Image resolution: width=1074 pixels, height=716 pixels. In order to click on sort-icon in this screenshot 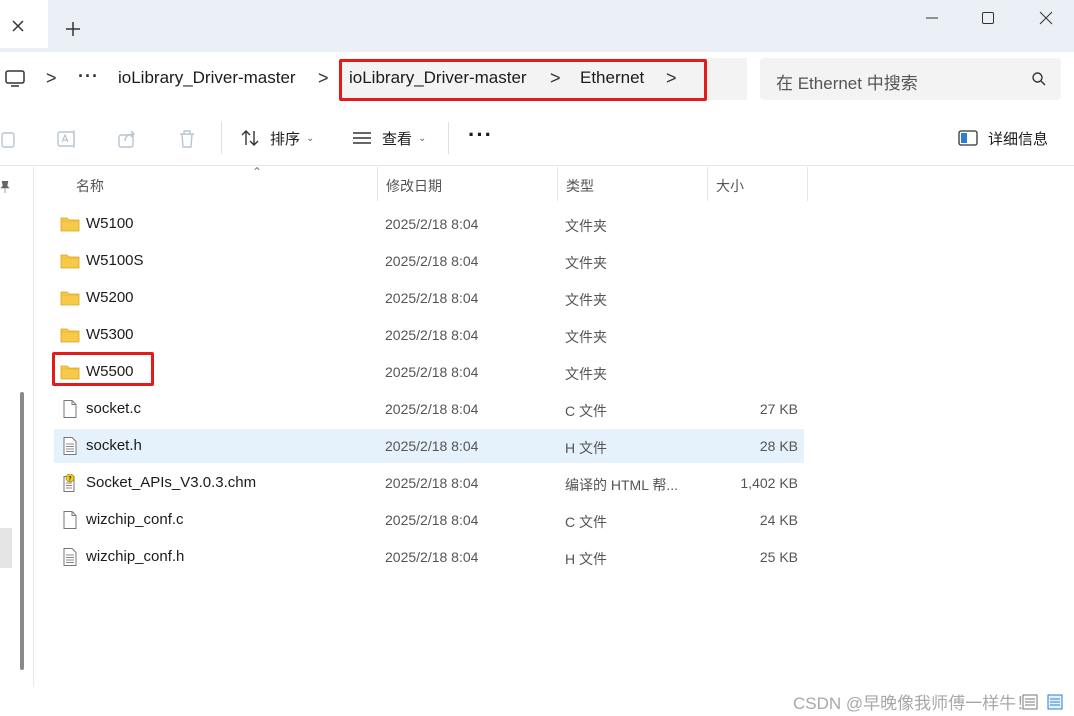, I will do `click(250, 138)`.